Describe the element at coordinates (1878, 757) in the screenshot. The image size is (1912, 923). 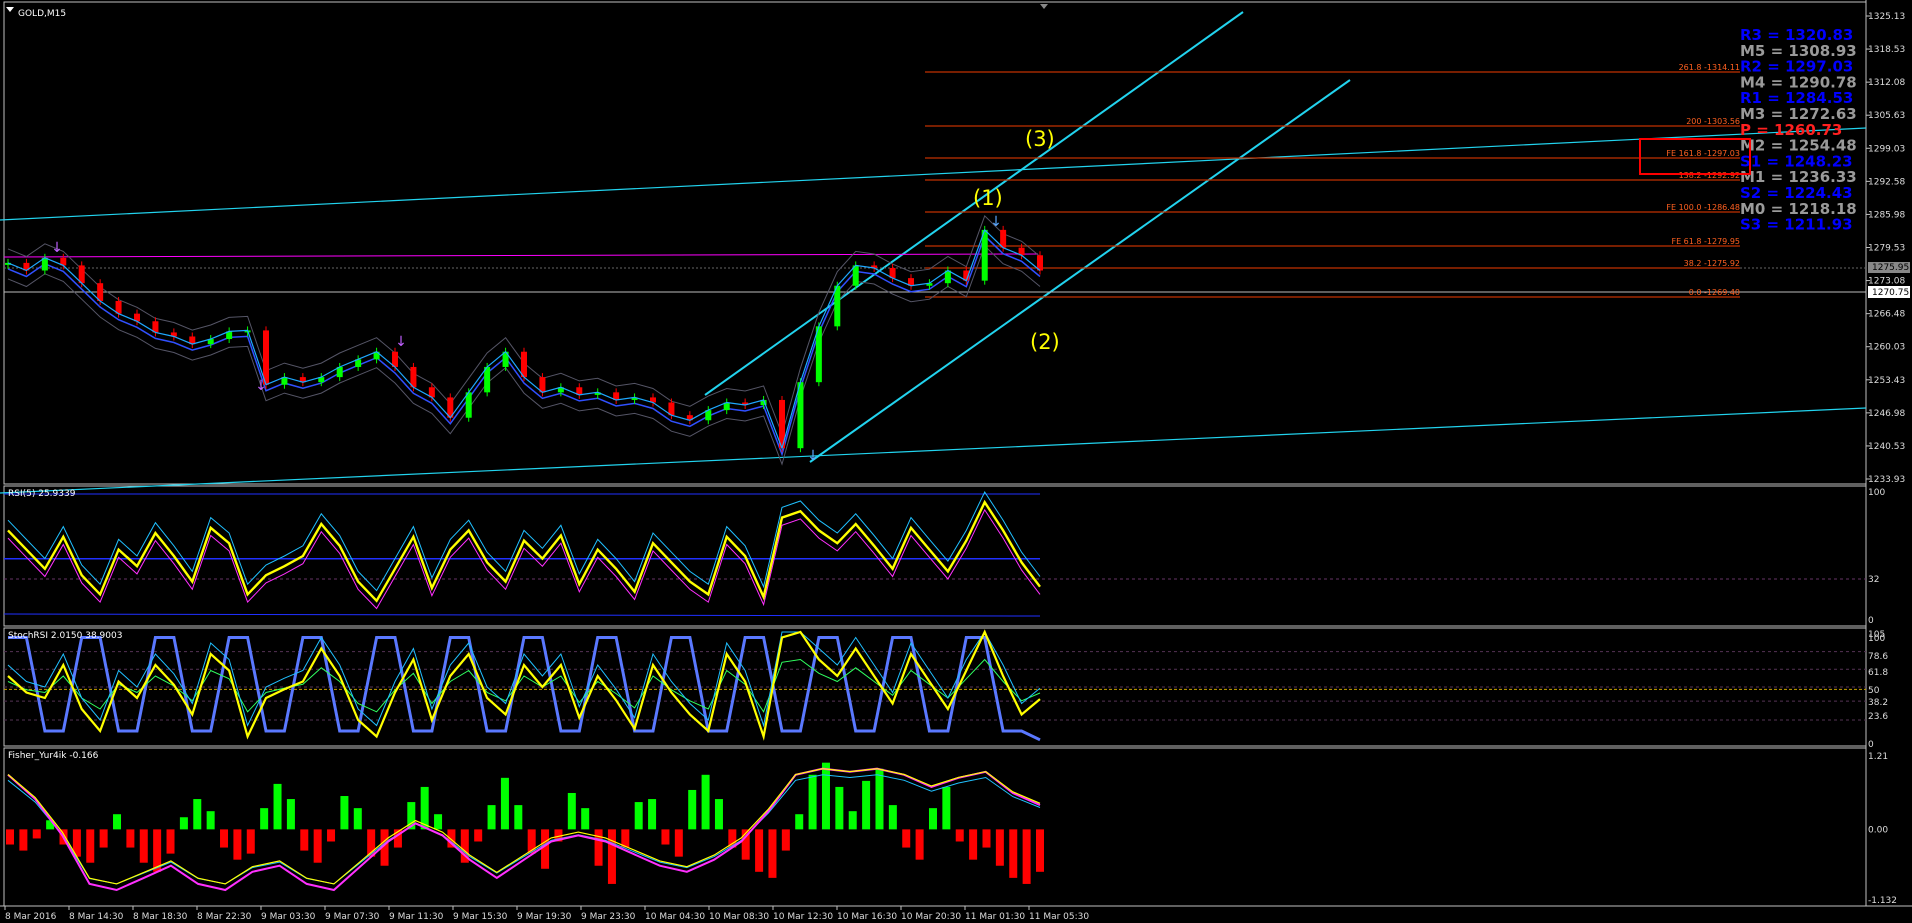
I see `fisher-tick-label: 1.21` at that location.